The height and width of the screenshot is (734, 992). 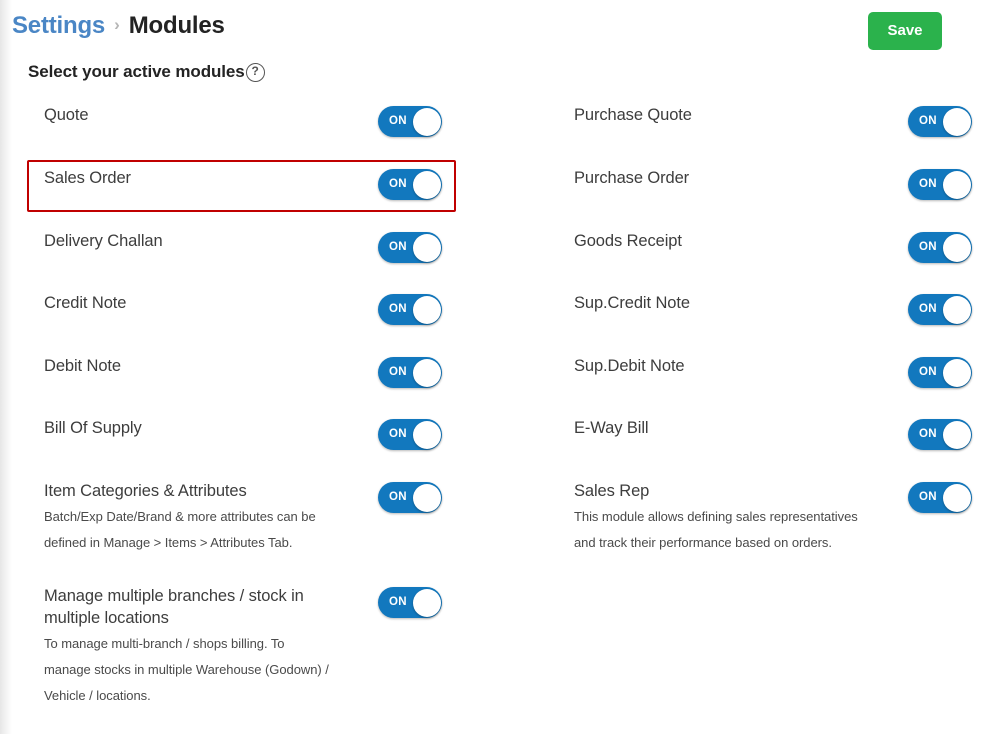 I want to click on module-label-wrap: Quote, so click(x=209, y=115).